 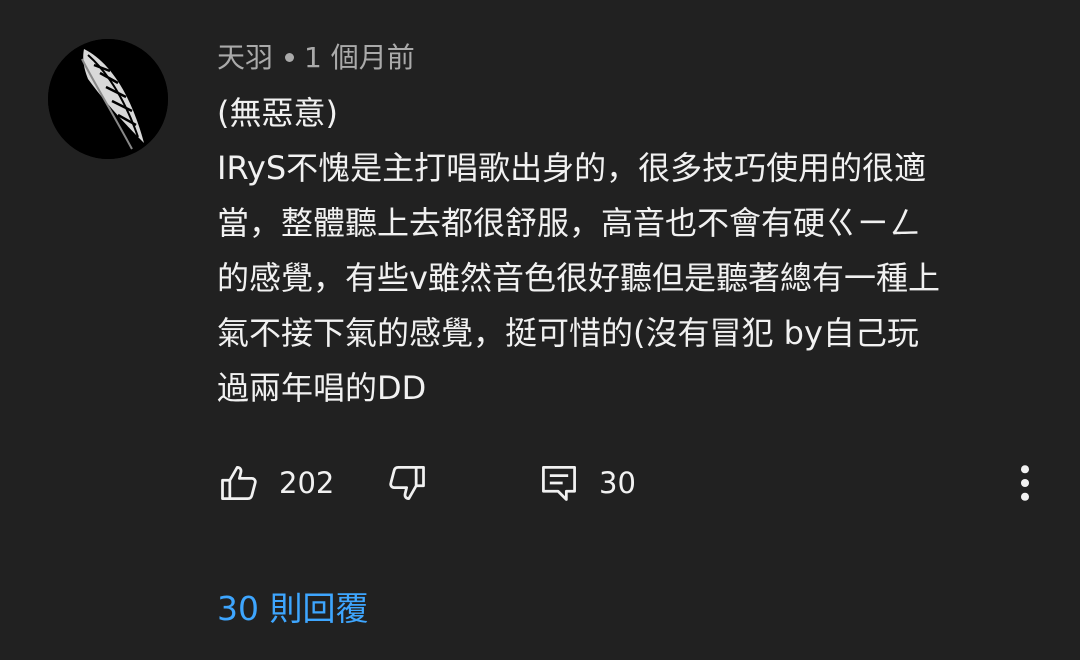 I want to click on feather-avatar-image, so click(x=108, y=99).